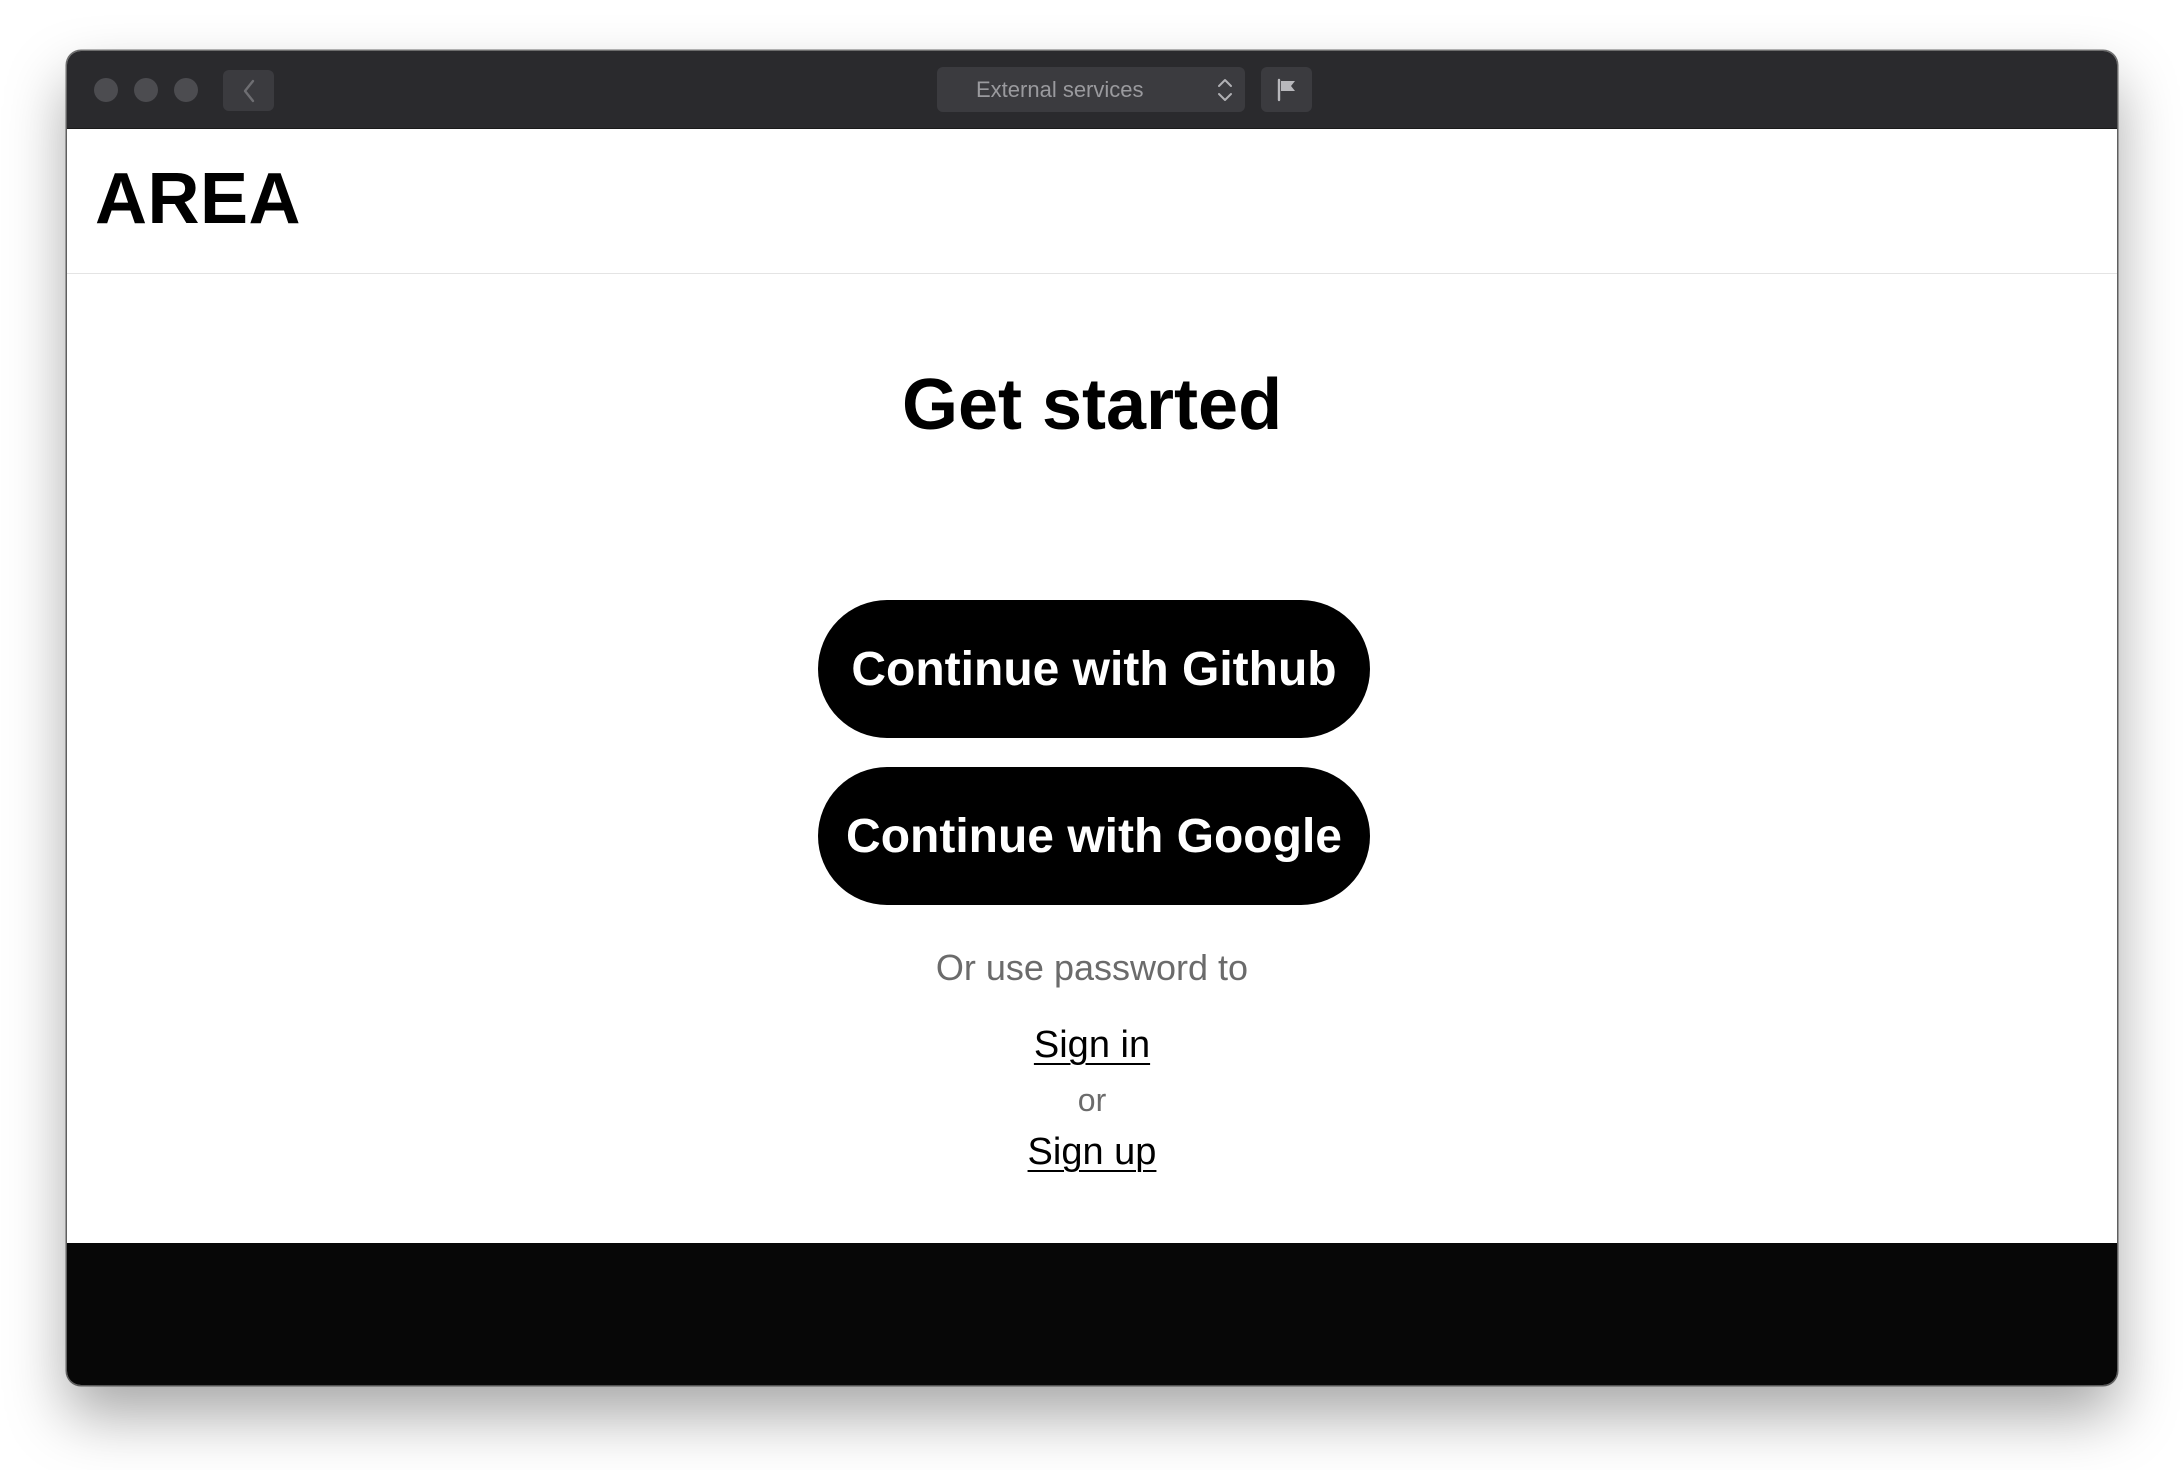 Image resolution: width=2184 pixels, height=1470 pixels. Describe the element at coordinates (1225, 90) in the screenshot. I see `up-down-chevron-icon` at that location.